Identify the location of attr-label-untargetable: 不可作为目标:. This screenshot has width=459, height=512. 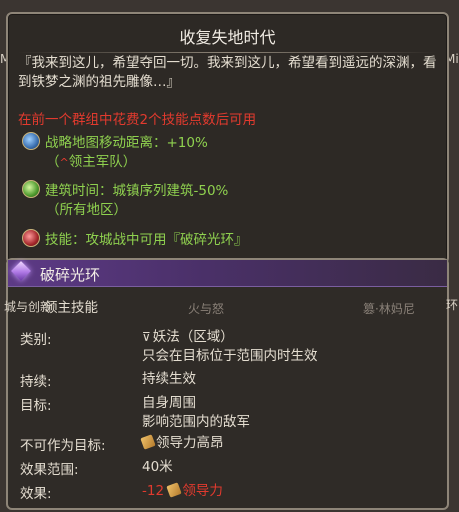
(63, 446).